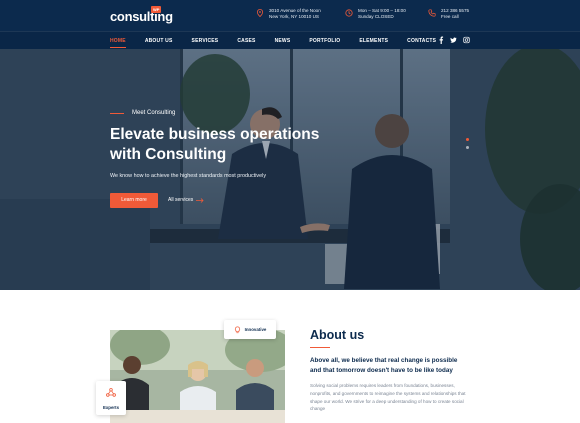 Image resolution: width=580 pixels, height=423 pixels. What do you see at coordinates (117, 113) in the screenshot?
I see `eyebrow-line` at bounding box center [117, 113].